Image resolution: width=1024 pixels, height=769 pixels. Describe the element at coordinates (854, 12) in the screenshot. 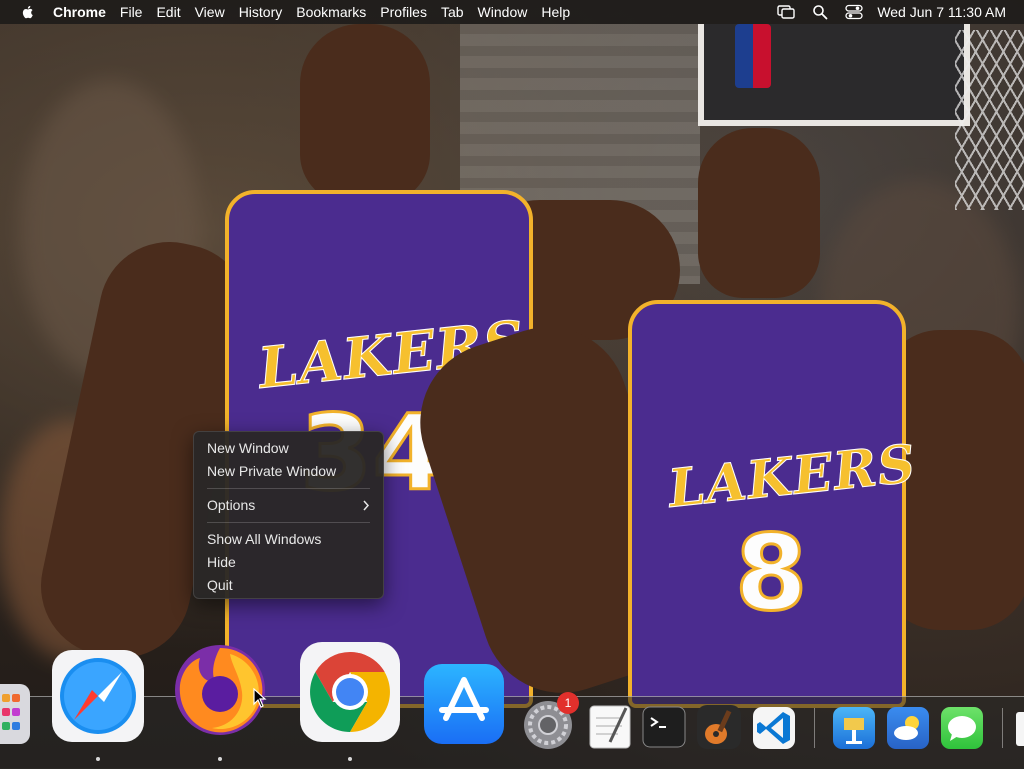

I see `control-center-icon` at that location.